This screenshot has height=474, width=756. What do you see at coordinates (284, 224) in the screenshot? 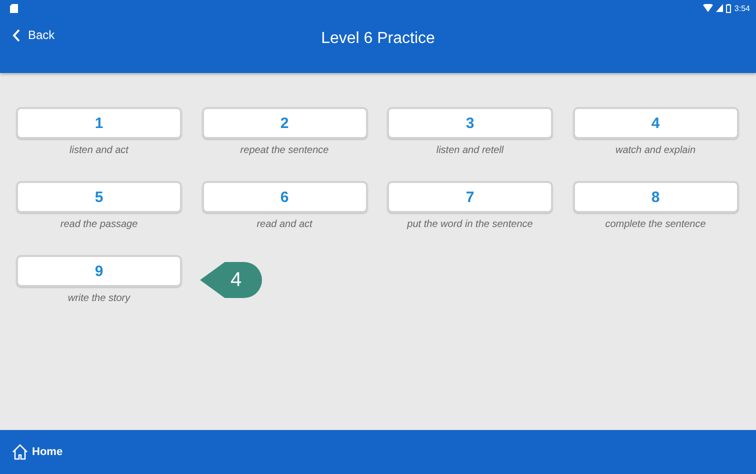
I see `lesson-label: read and act` at bounding box center [284, 224].